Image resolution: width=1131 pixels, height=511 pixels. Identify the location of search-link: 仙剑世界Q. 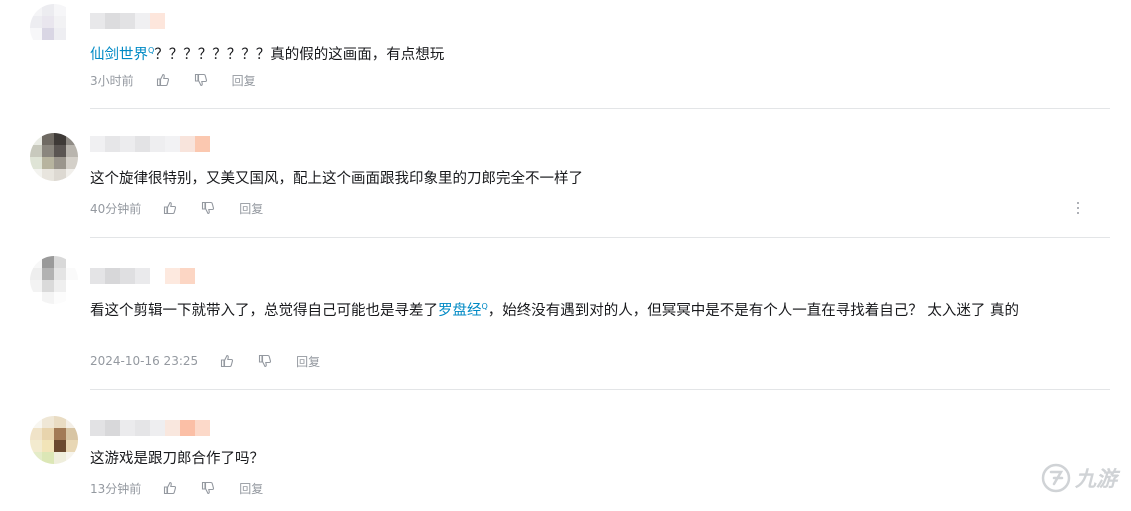
(122, 54).